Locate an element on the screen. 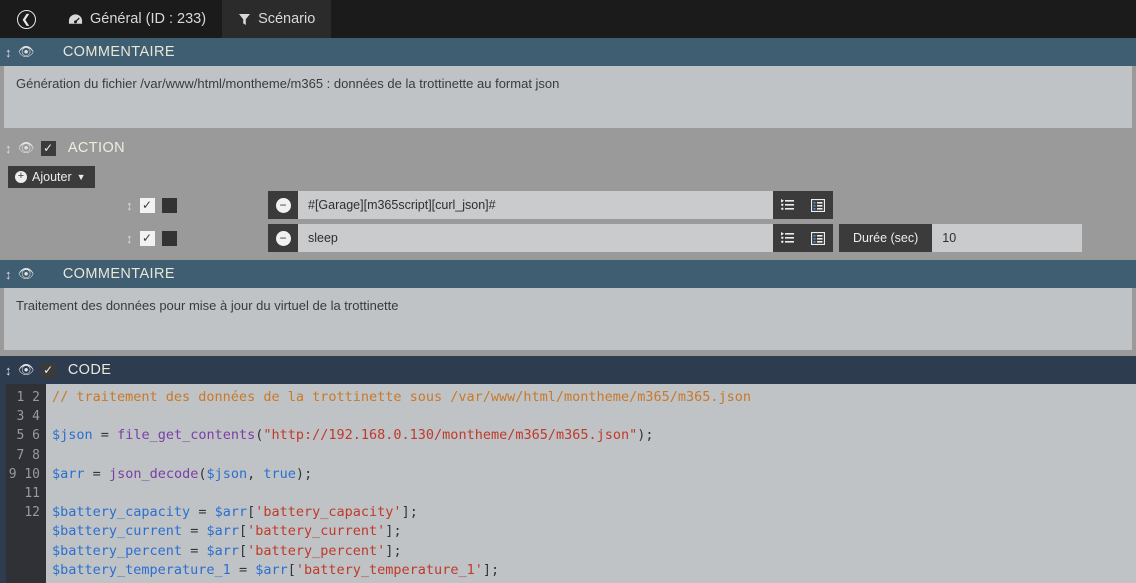 This screenshot has width=1136, height=583. comment-1-title: COMMENTAIRE is located at coordinates (118, 52).